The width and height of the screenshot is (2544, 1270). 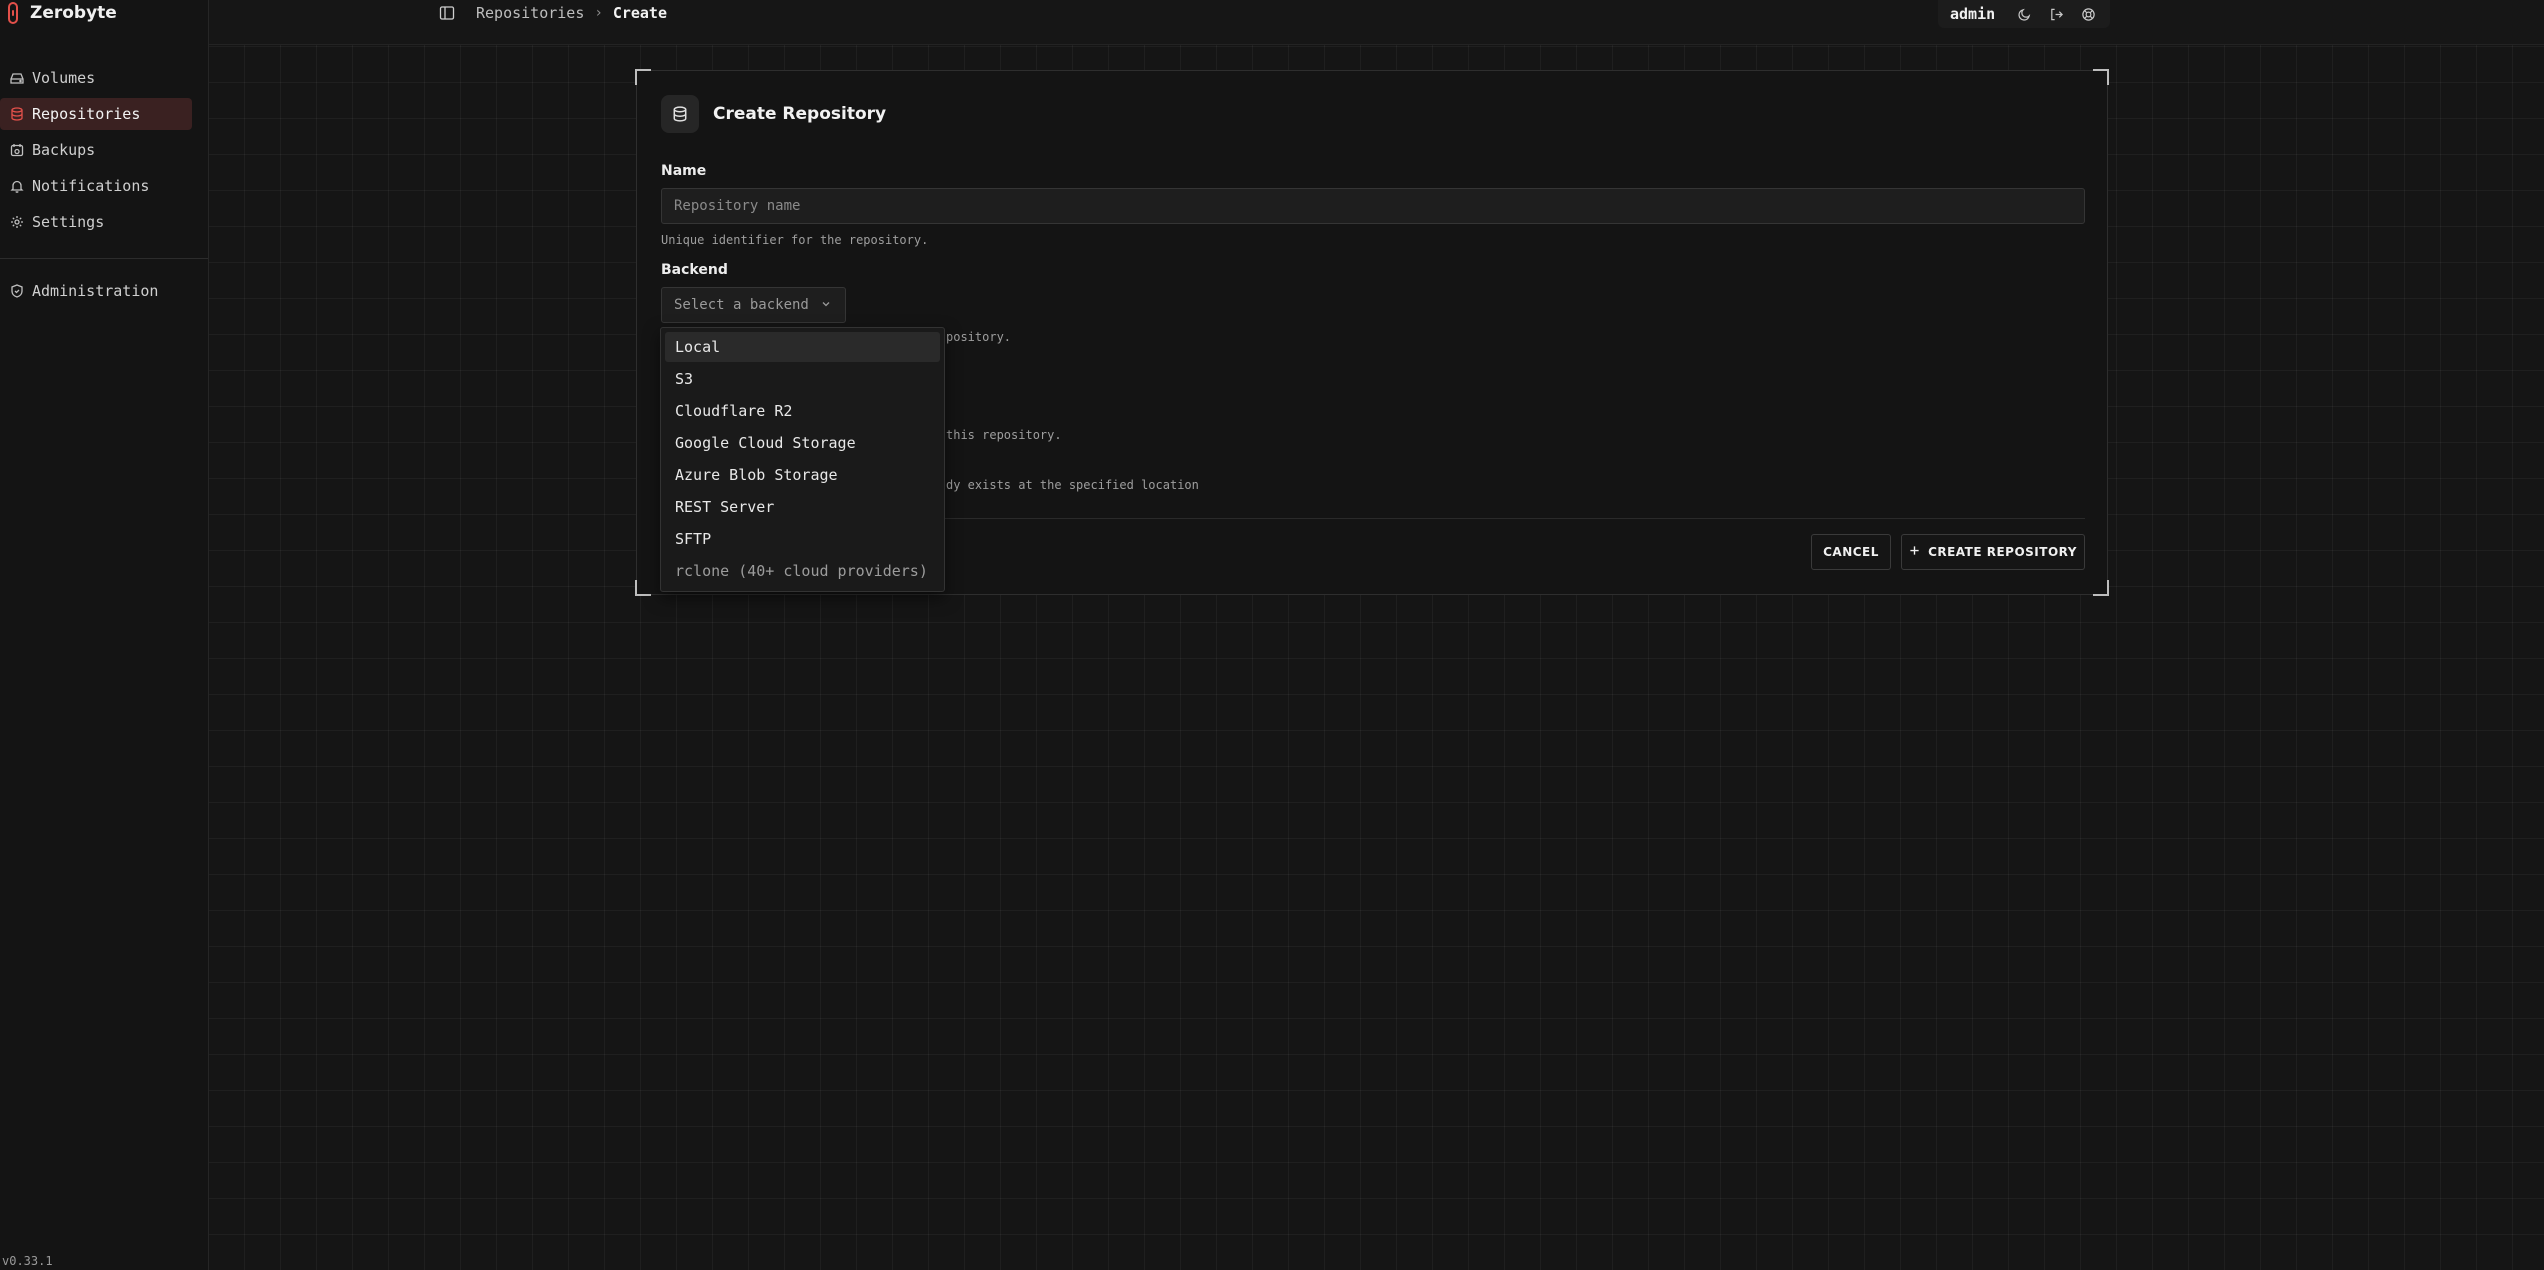 What do you see at coordinates (1914, 552) in the screenshot?
I see `plus-icon` at bounding box center [1914, 552].